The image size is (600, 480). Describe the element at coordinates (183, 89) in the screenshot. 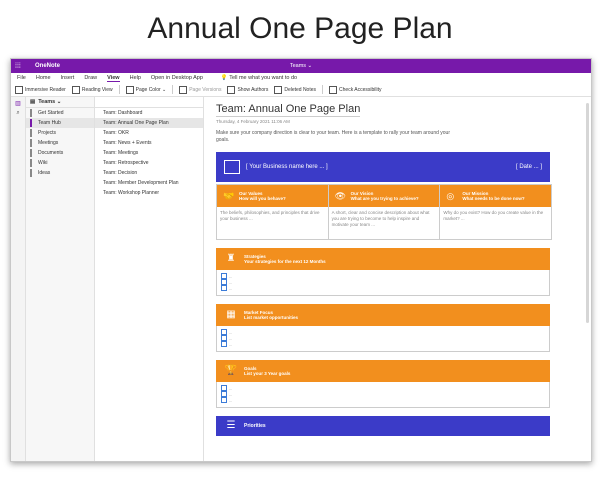

I see `page-versions-icon` at that location.